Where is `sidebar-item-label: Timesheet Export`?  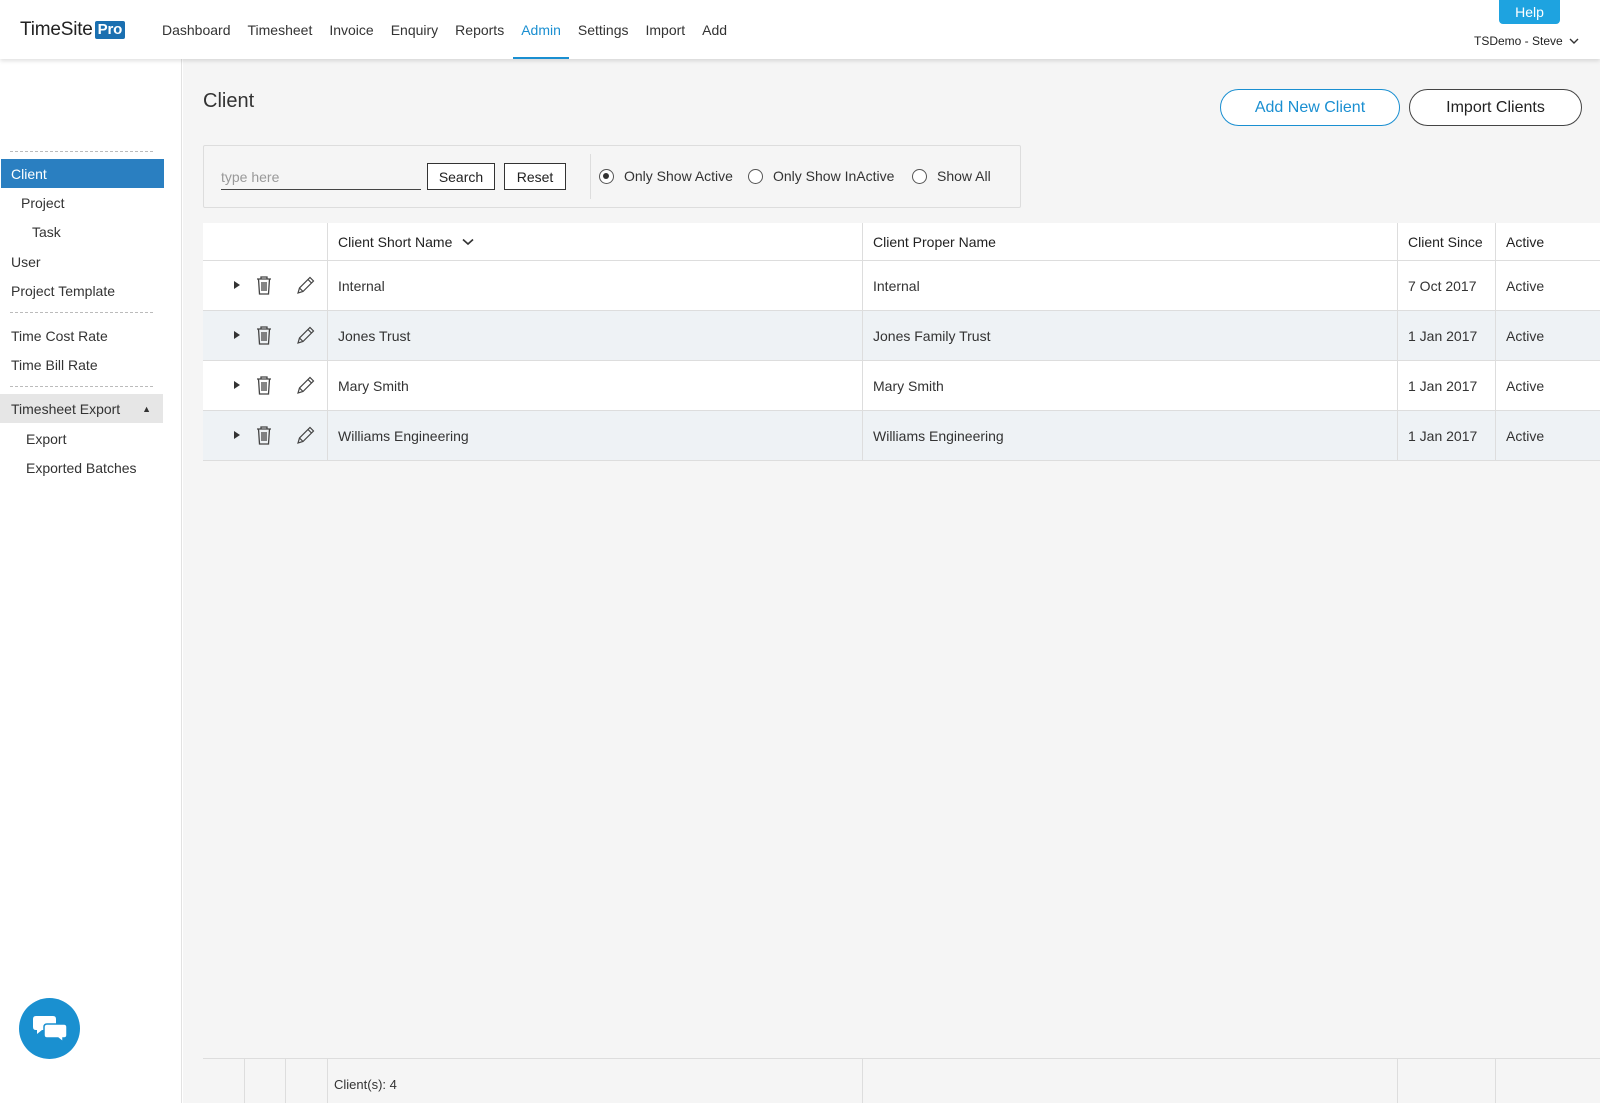 sidebar-item-label: Timesheet Export is located at coordinates (66, 408).